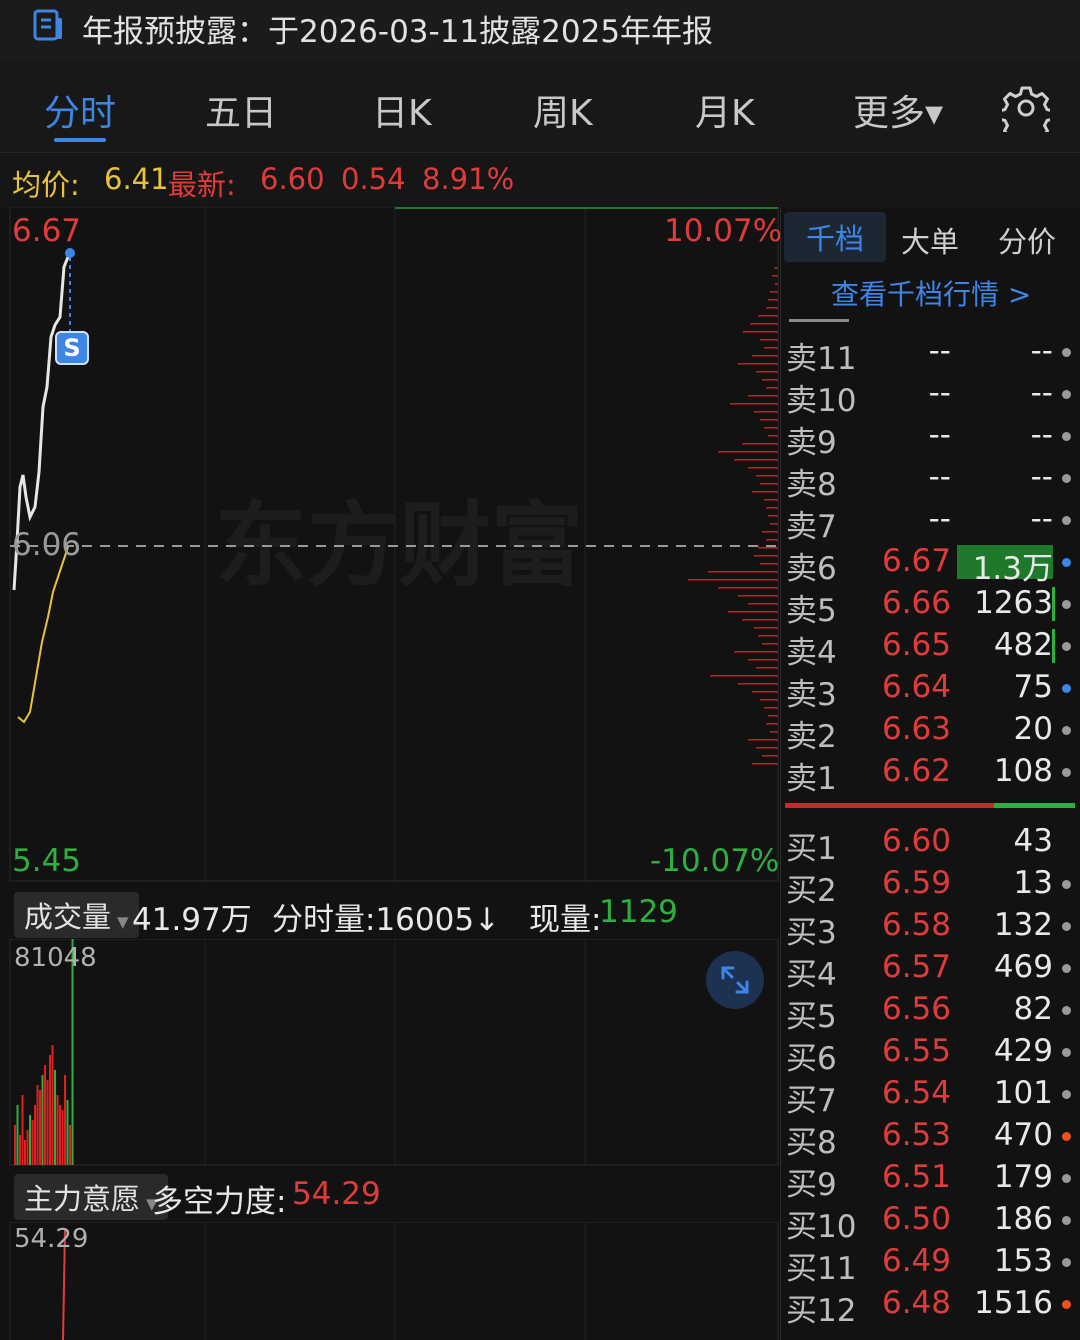  I want to click on ask-row: 卖5 6.66 1263, so click(930, 606).